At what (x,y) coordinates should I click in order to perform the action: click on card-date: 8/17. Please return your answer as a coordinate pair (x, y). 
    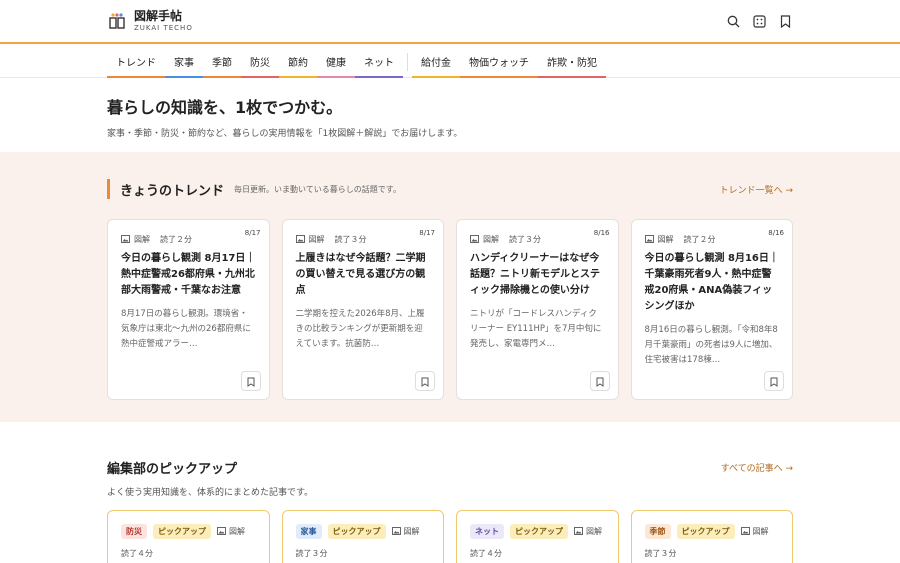
    Looking at the image, I should click on (252, 233).